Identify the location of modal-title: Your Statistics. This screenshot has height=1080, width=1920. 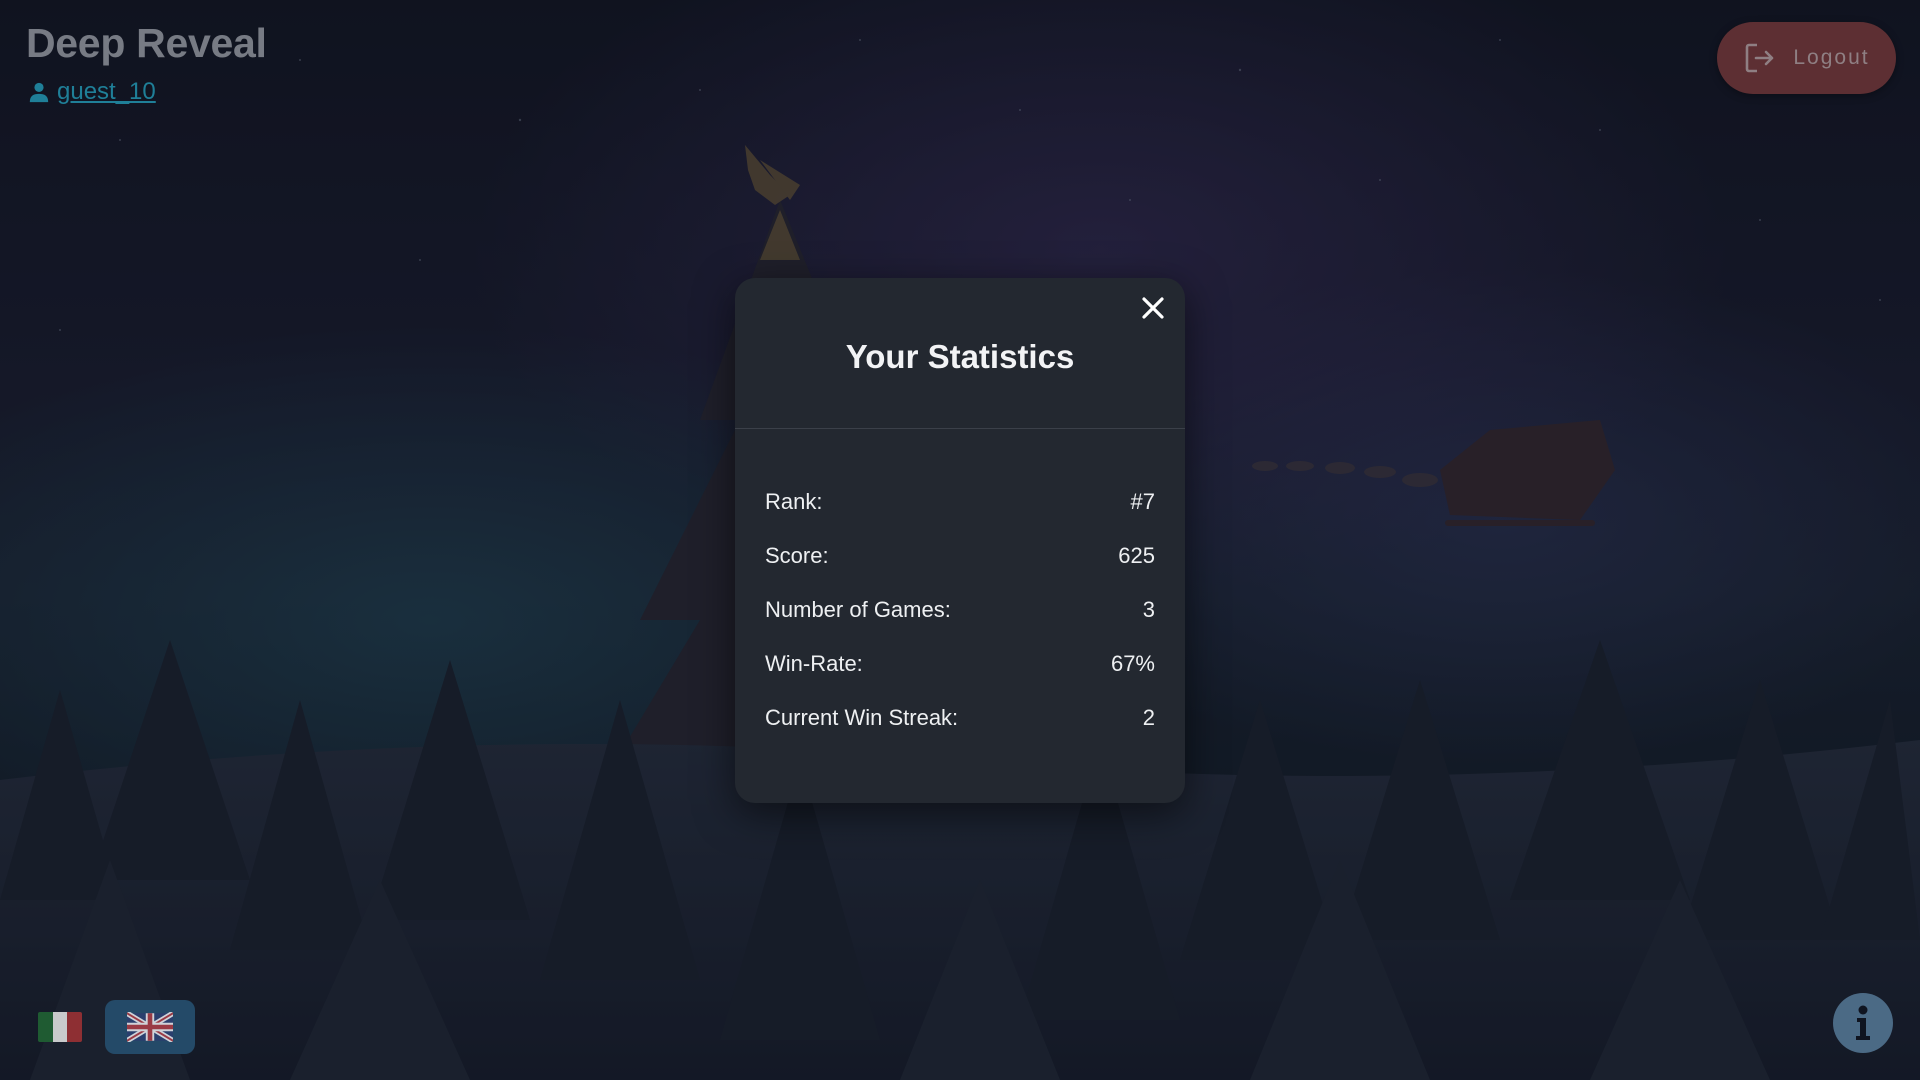
(960, 356).